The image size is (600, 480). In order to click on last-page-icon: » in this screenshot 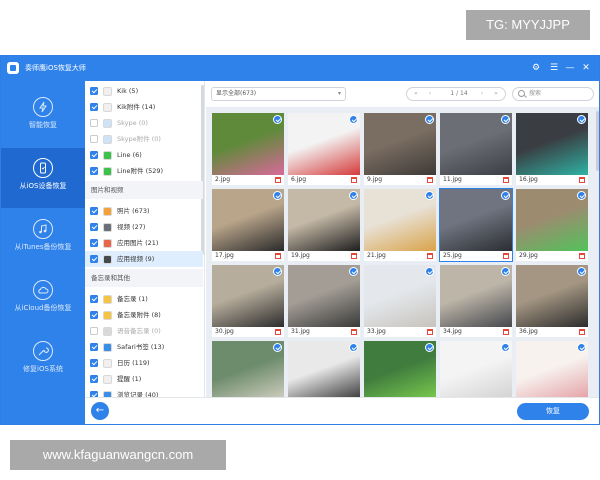, I will do `click(496, 94)`.